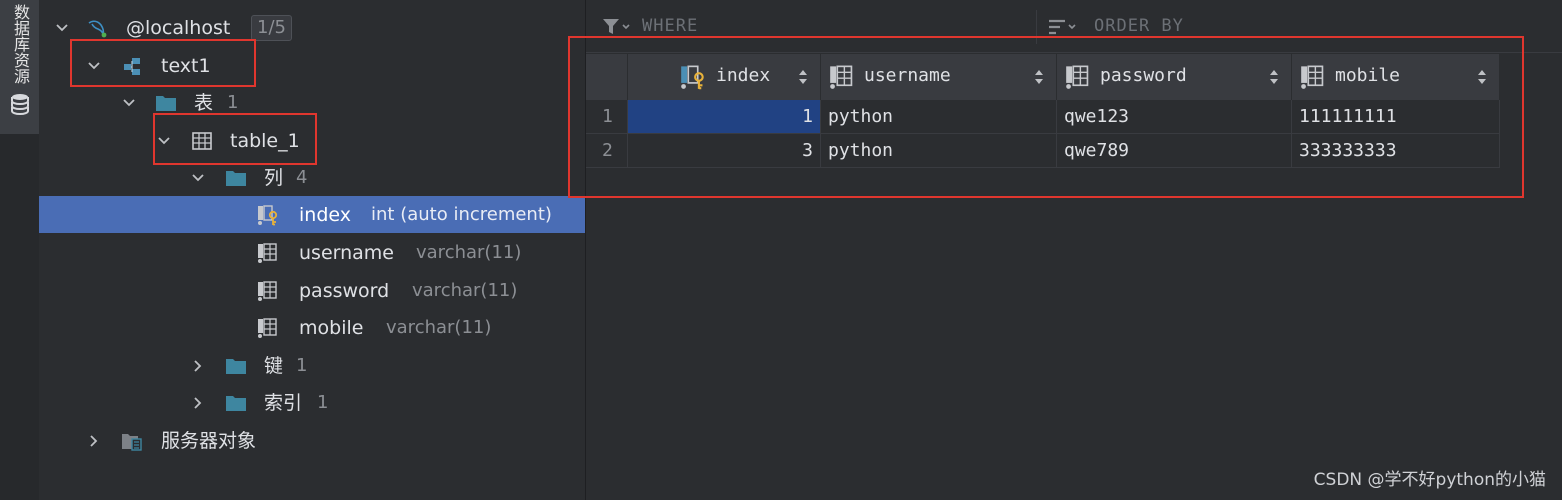 The height and width of the screenshot is (500, 1562). I want to click on tree-node-column-password: password varchar(11), so click(312, 290).